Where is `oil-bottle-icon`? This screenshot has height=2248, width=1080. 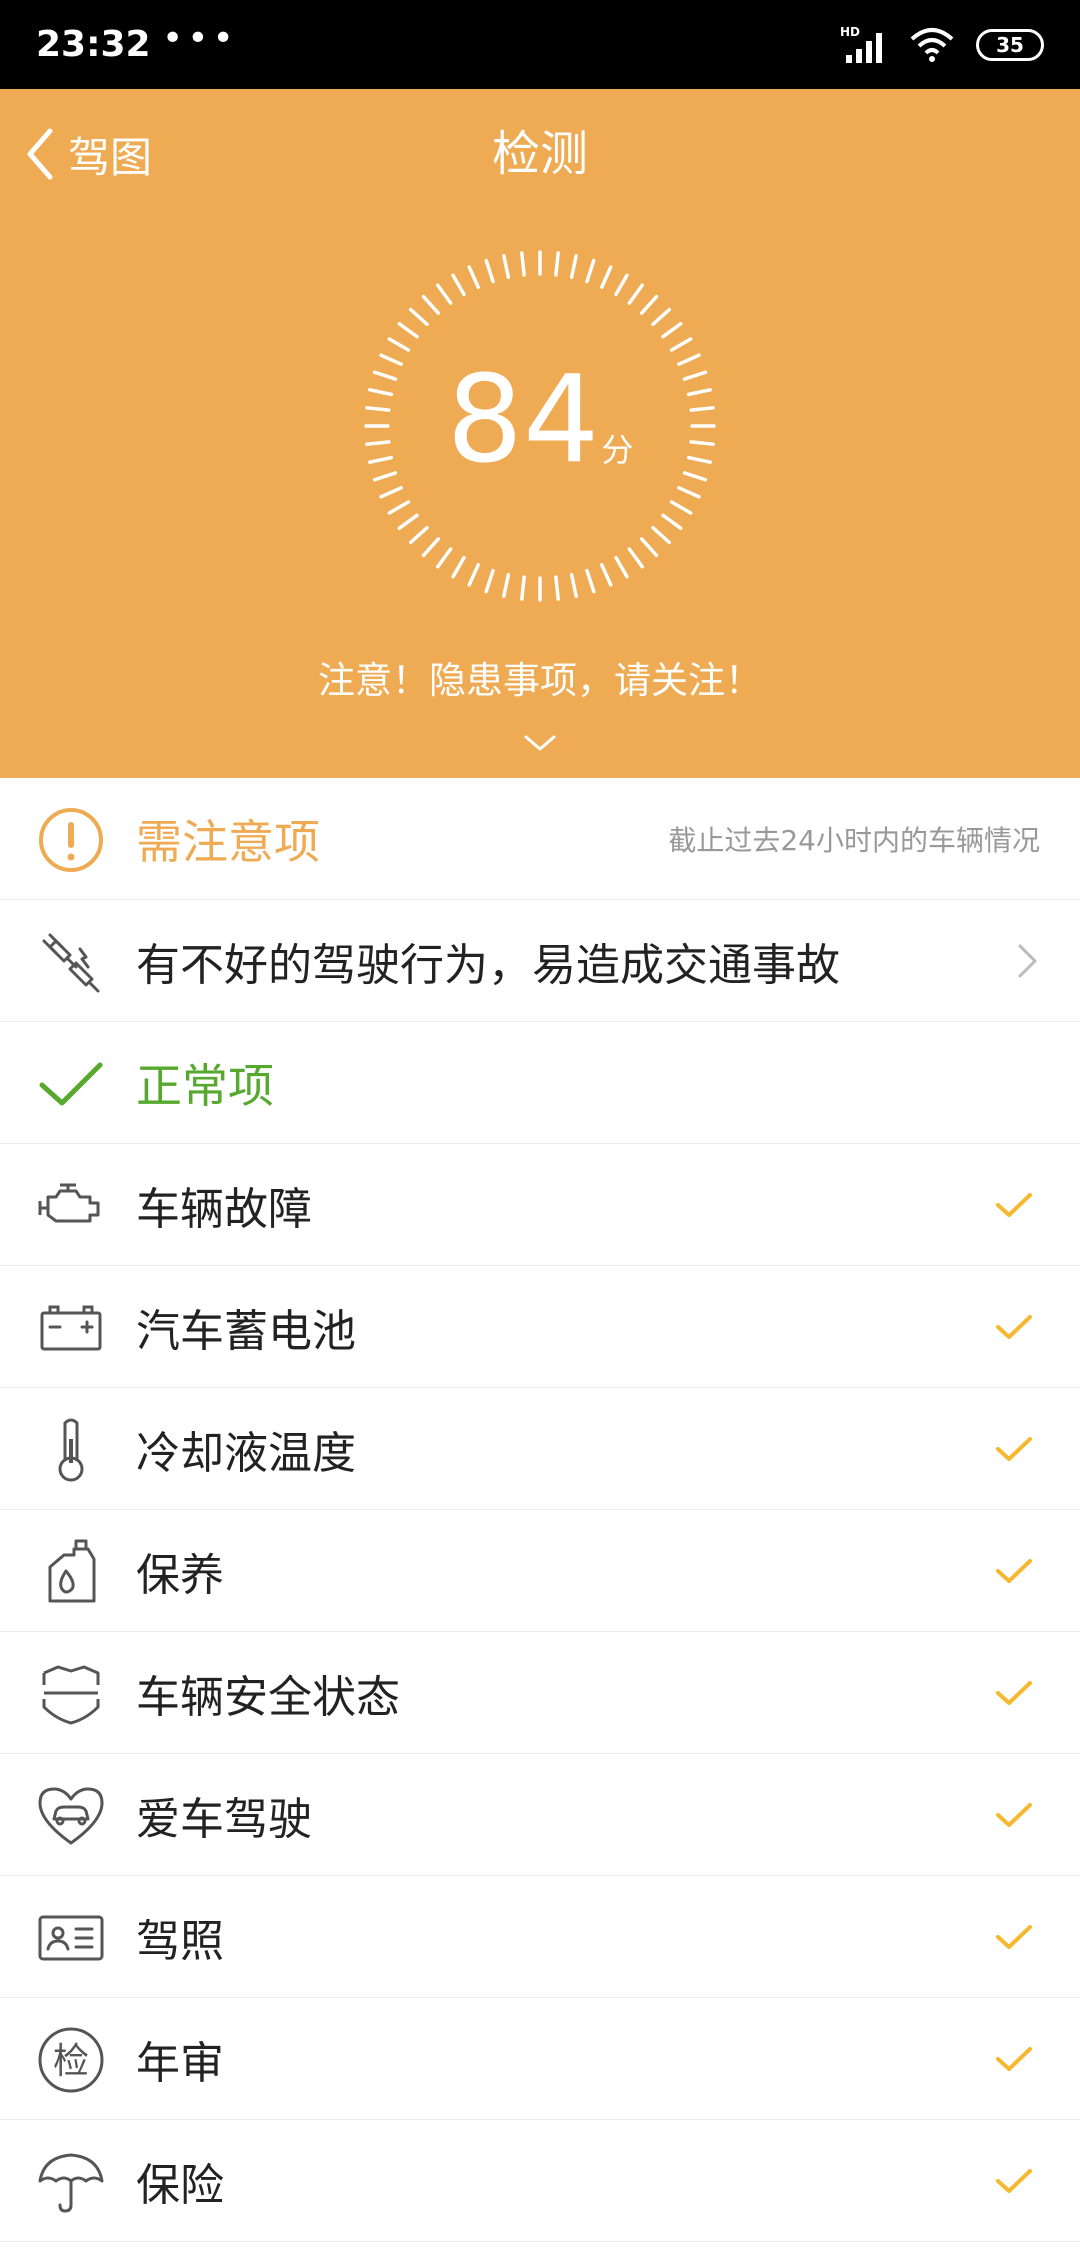
oil-bottle-icon is located at coordinates (72, 1571).